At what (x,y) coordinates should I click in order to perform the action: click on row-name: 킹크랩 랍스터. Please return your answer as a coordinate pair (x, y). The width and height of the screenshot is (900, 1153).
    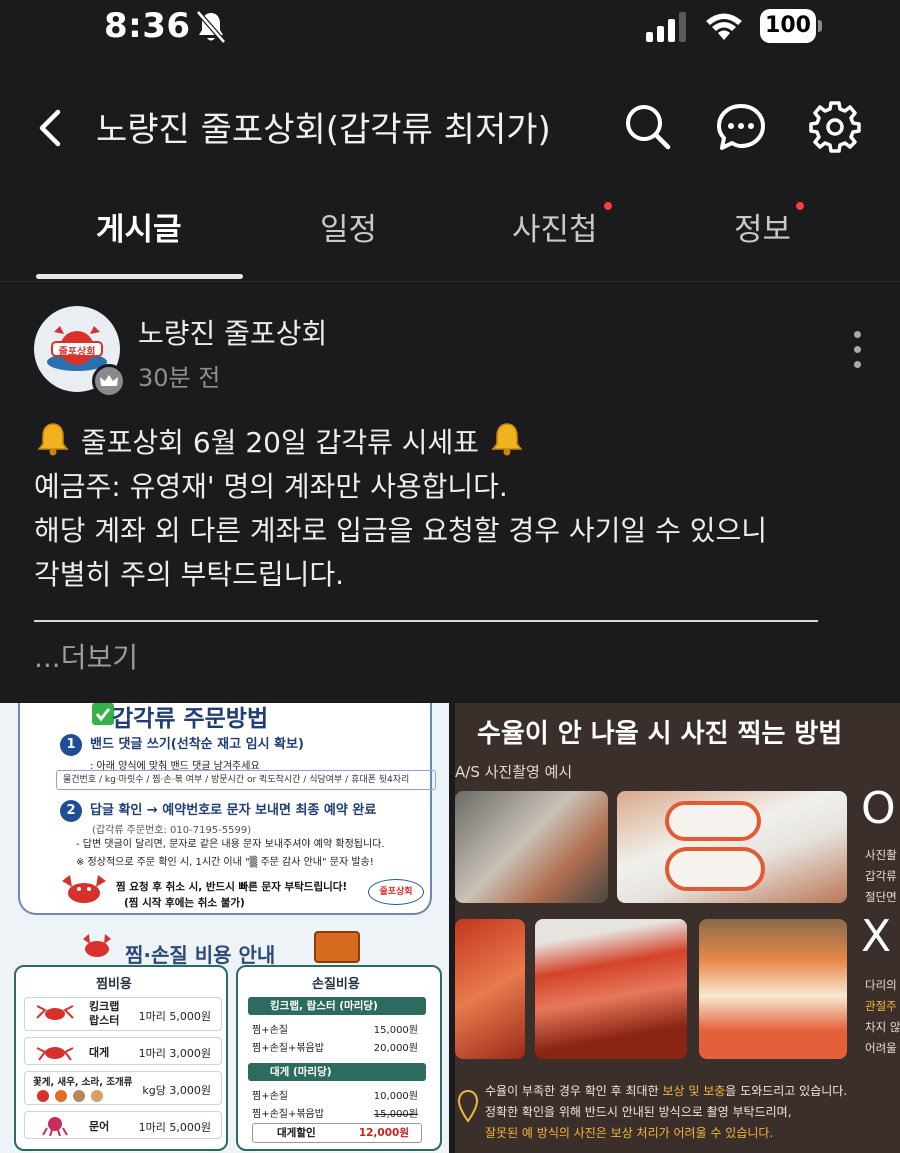
    Looking at the image, I should click on (104, 1013).